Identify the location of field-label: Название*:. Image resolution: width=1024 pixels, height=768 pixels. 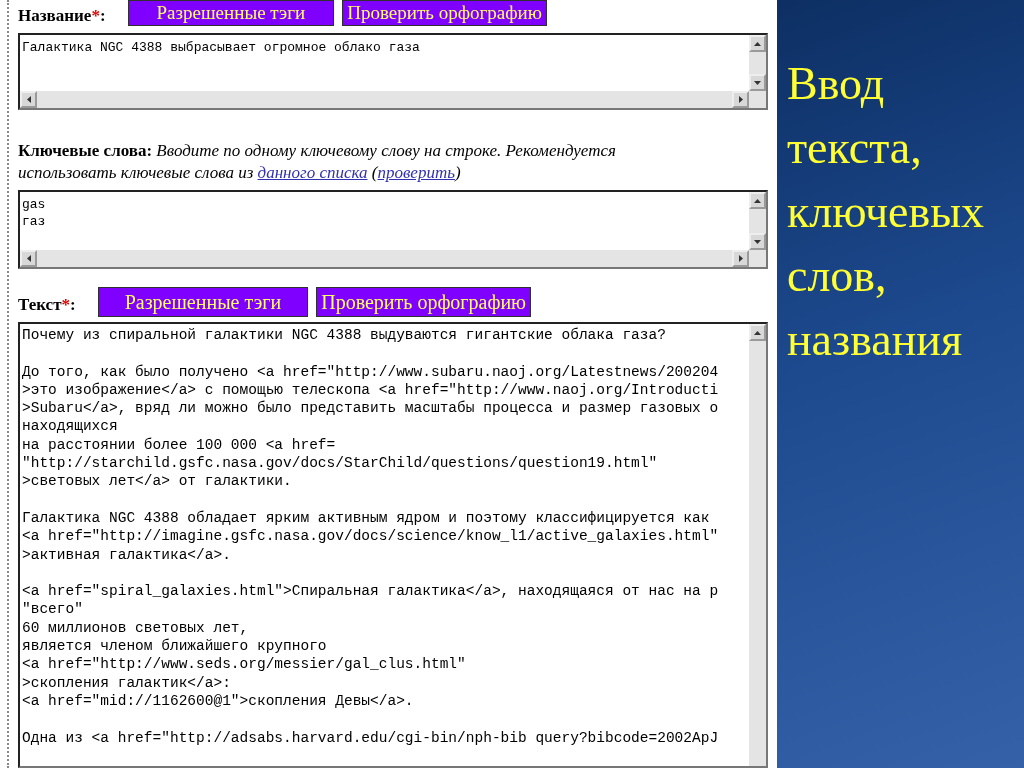
(62, 16).